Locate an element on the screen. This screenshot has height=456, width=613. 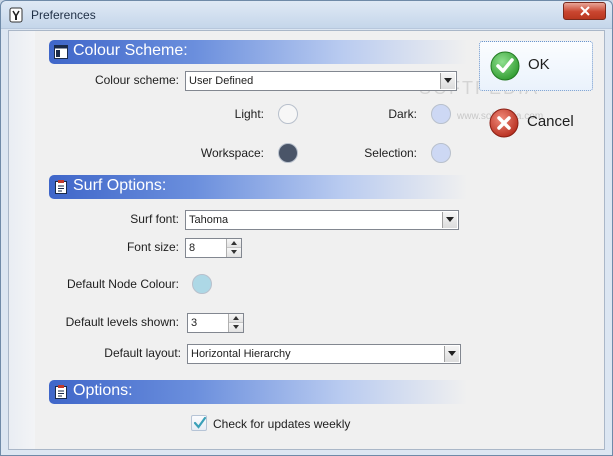
default-layout-select: Horizontal Hierarchy is located at coordinates (324, 354).